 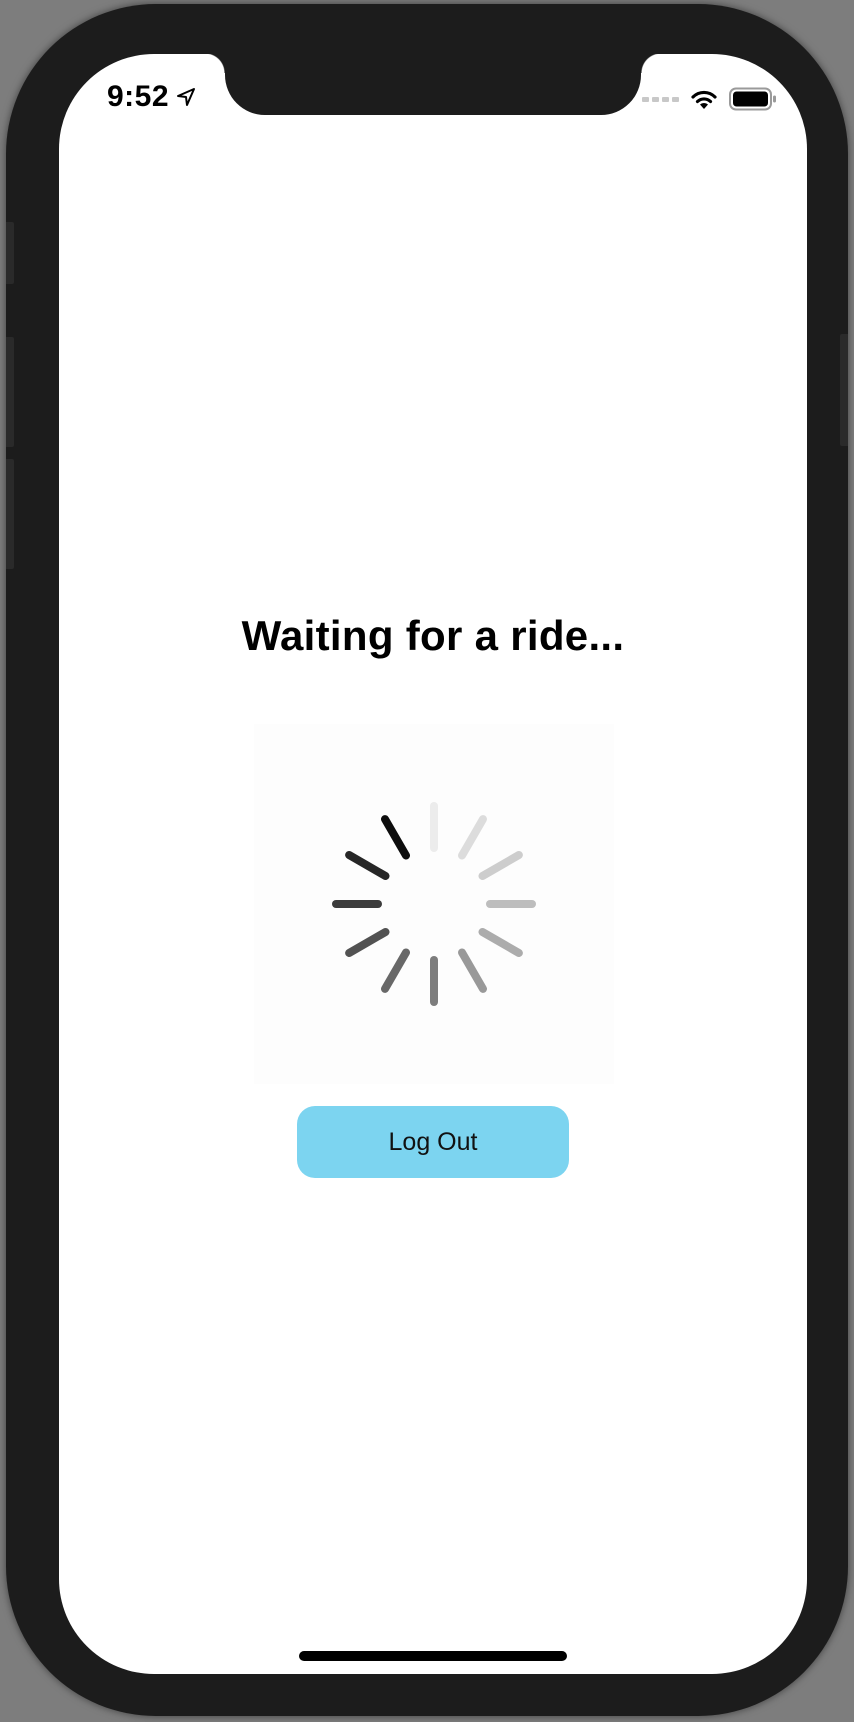 What do you see at coordinates (844, 390) in the screenshot?
I see `power-button` at bounding box center [844, 390].